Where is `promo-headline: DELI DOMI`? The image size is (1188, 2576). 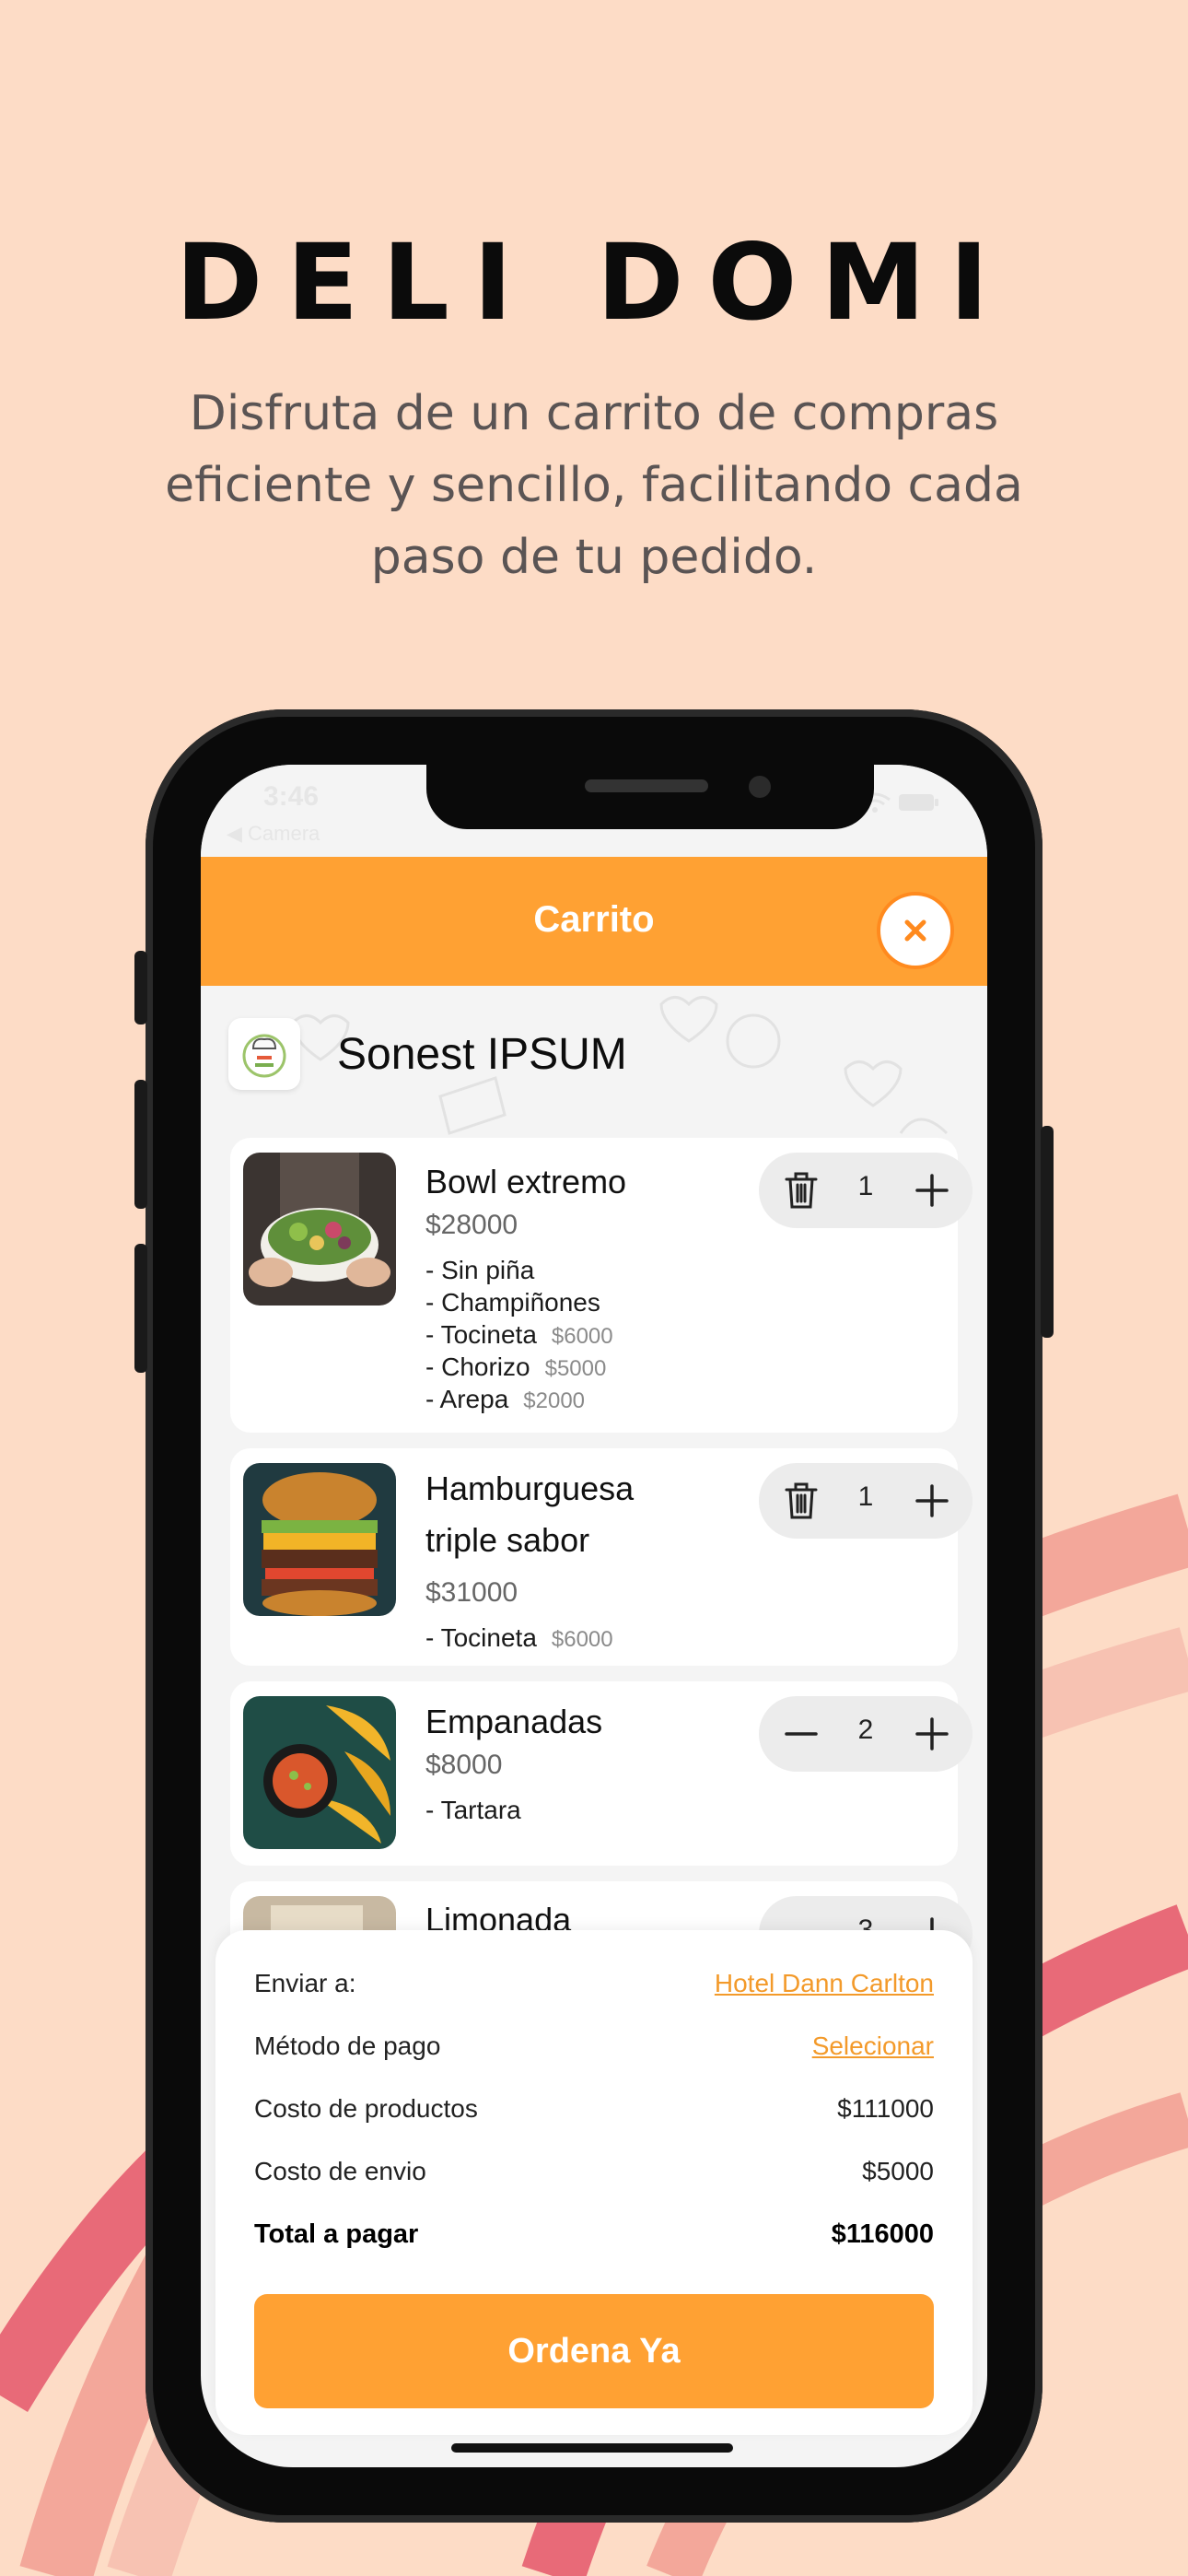 promo-headline: DELI DOMI is located at coordinates (594, 282).